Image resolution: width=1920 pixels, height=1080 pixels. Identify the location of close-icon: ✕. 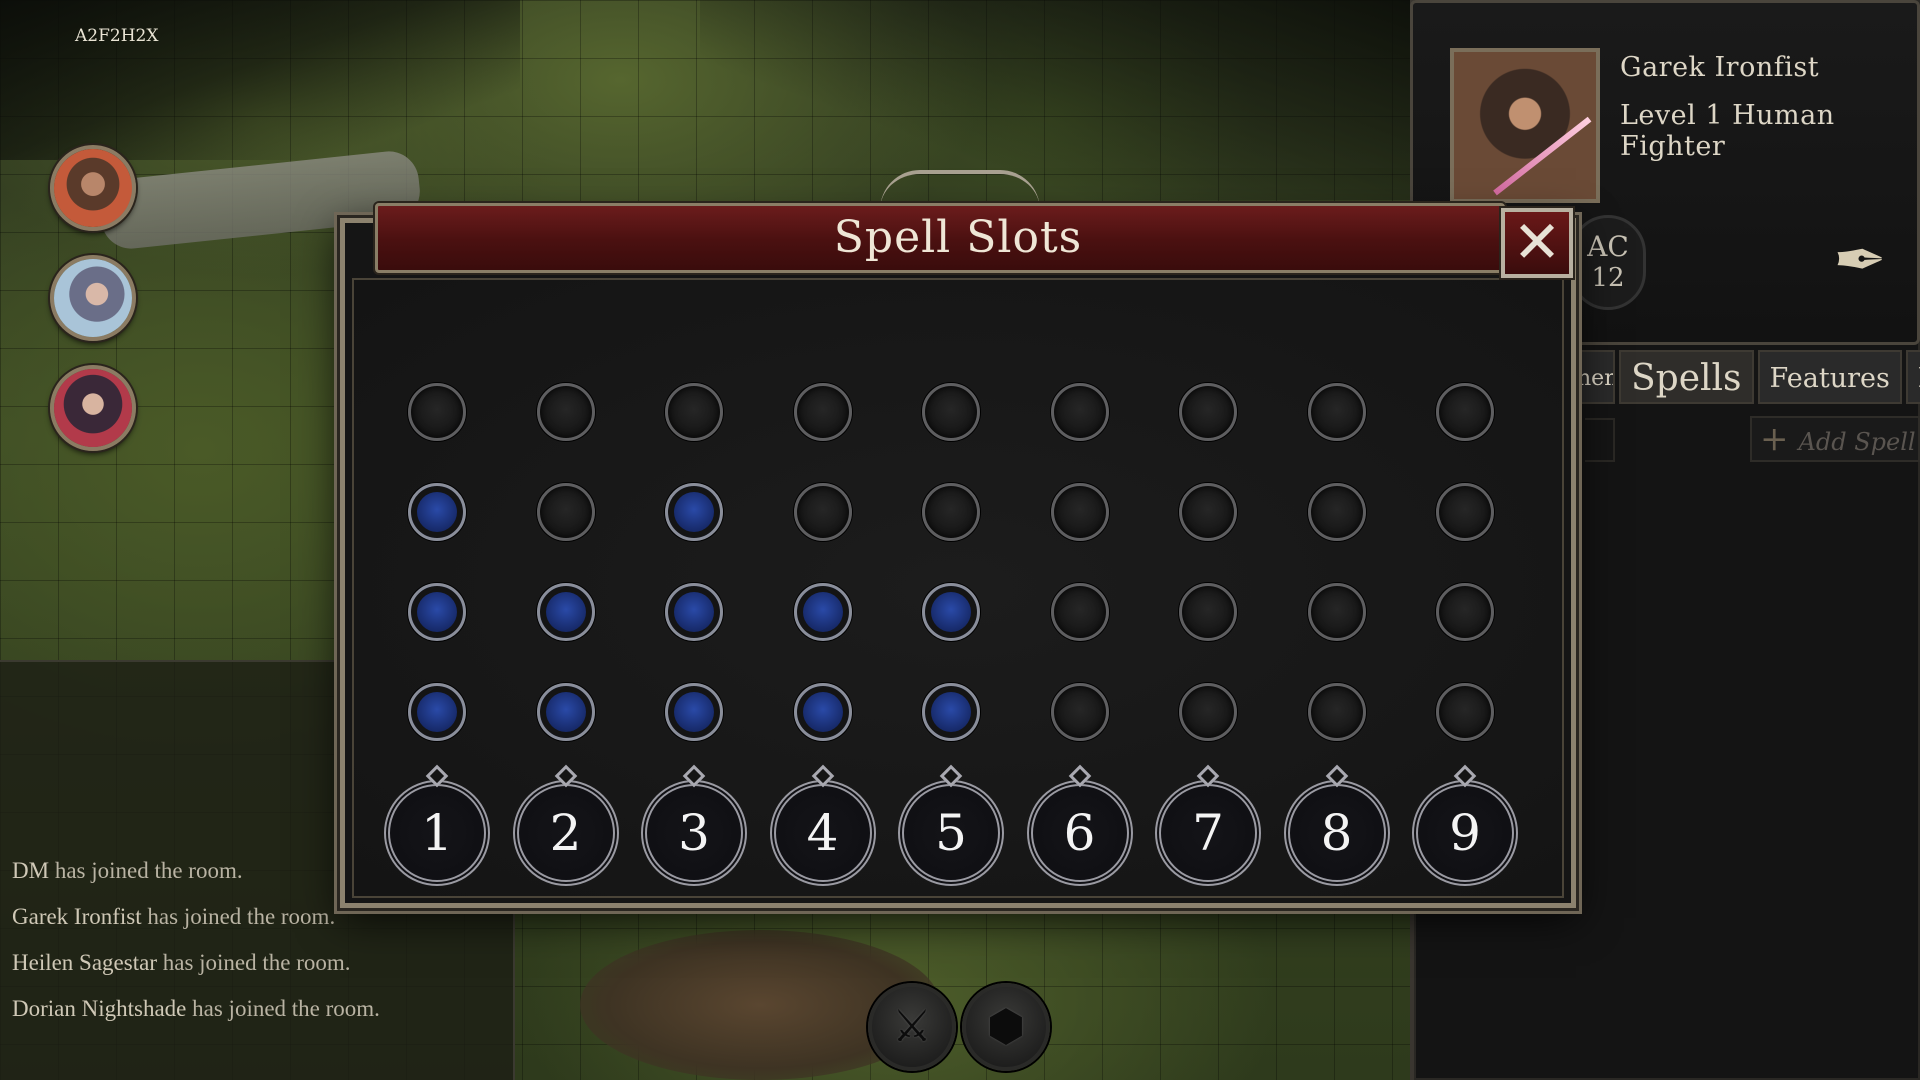
(1537, 242).